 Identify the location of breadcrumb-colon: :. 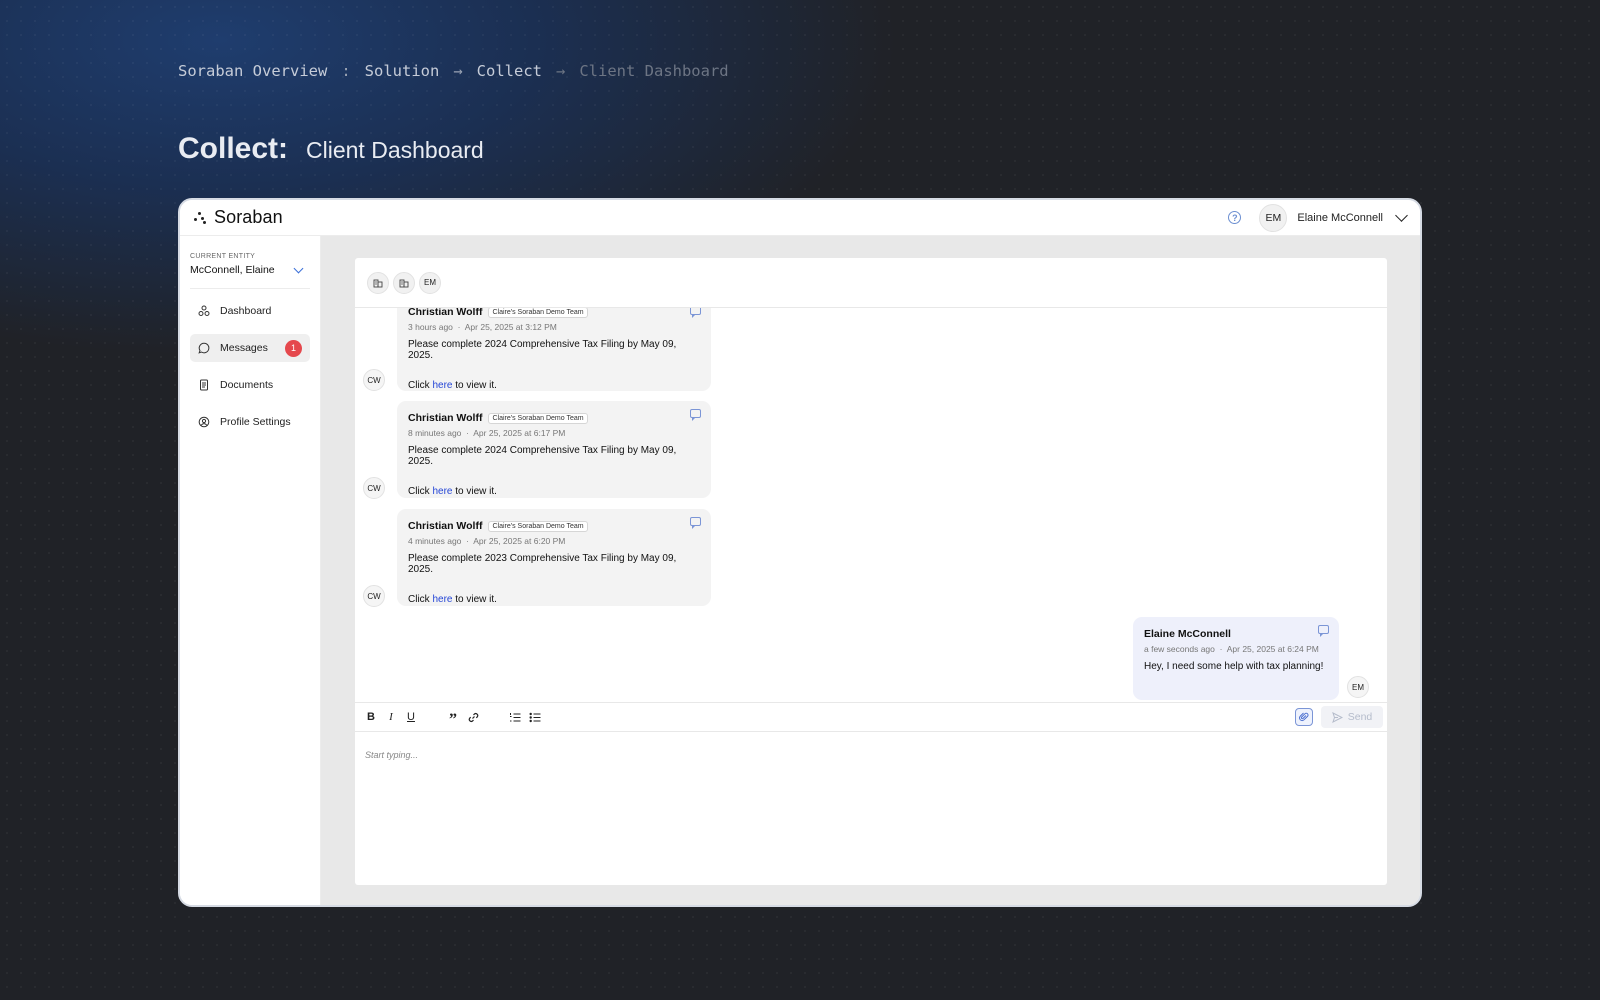
(346, 71).